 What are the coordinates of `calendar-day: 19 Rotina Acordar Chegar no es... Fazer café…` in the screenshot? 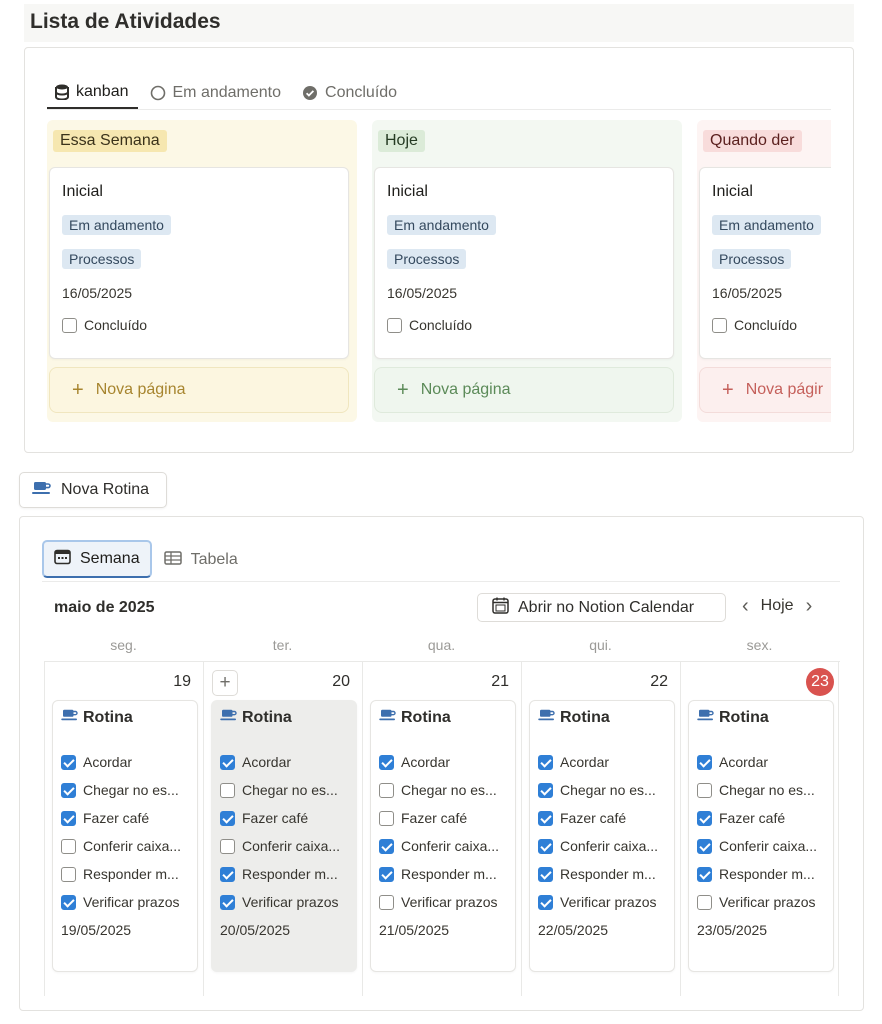 It's located at (123, 829).